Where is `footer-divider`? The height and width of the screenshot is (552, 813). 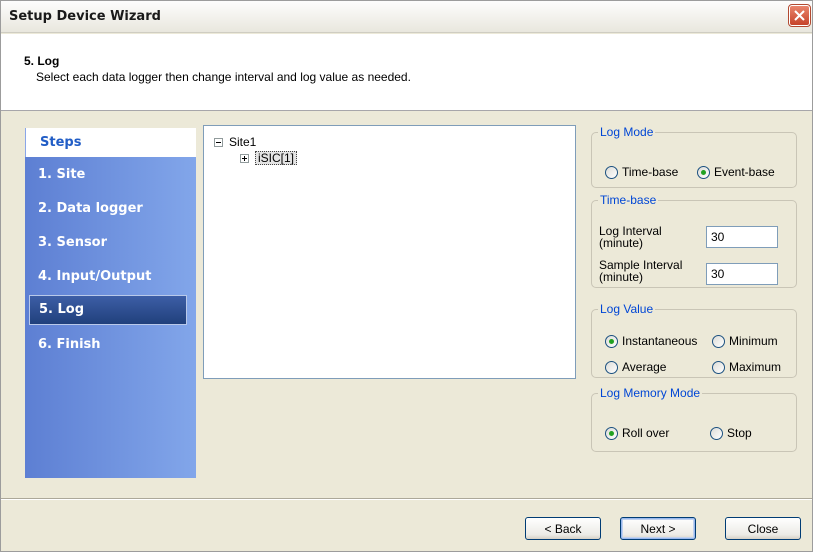
footer-divider is located at coordinates (406, 499).